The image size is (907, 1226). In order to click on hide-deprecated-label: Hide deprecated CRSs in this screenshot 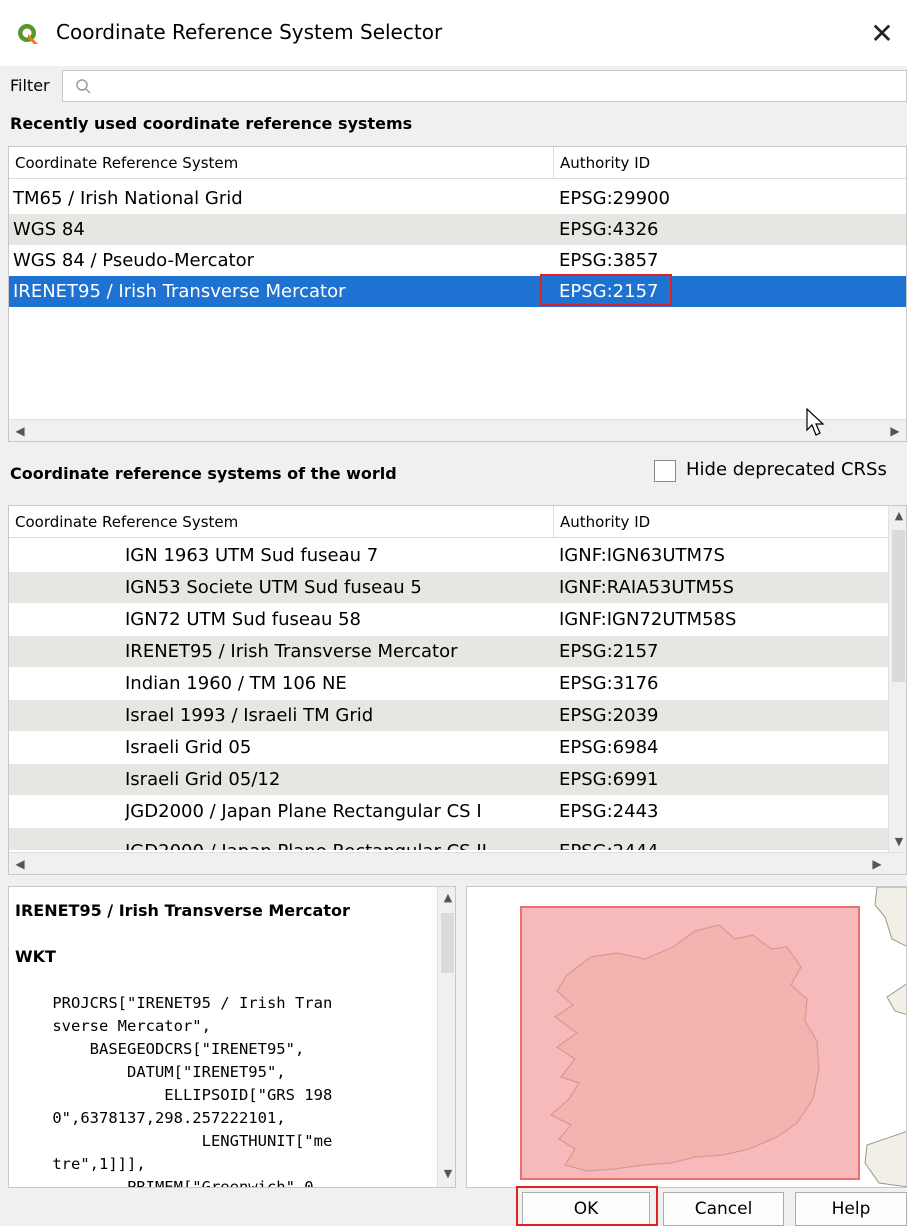, I will do `click(786, 469)`.